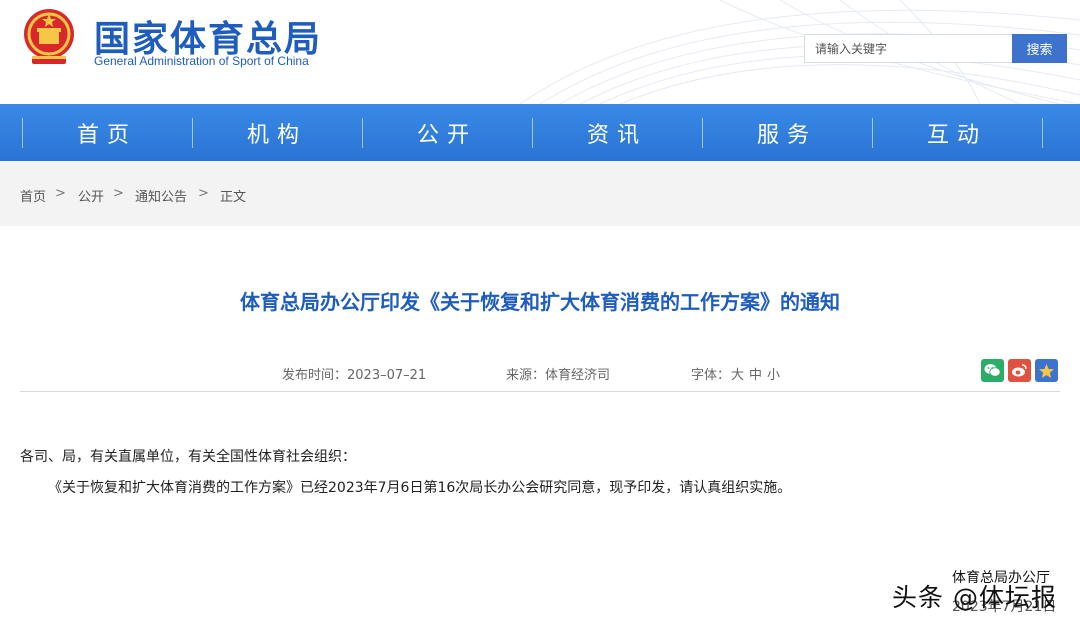 The height and width of the screenshot is (627, 1080). I want to click on watermark-toutiao: 头条 @体坛报, so click(974, 597).